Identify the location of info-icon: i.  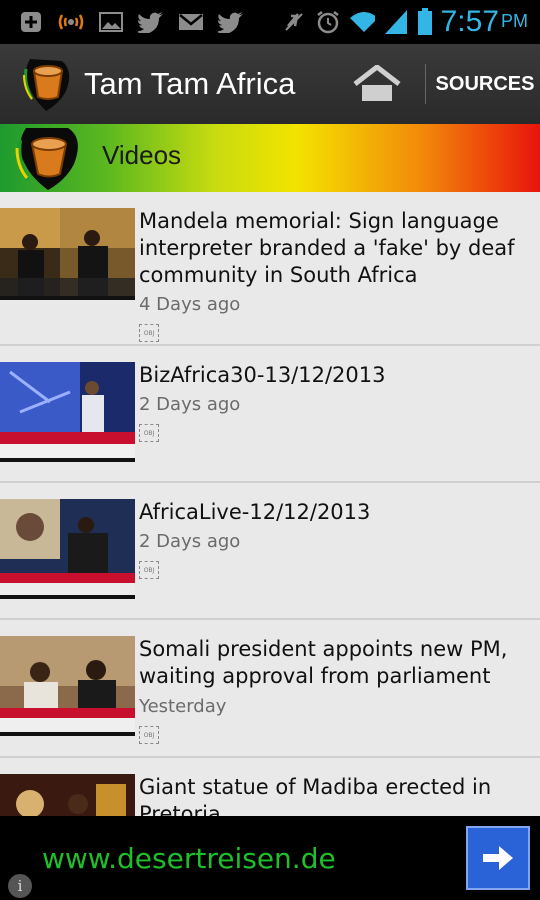
(20, 886).